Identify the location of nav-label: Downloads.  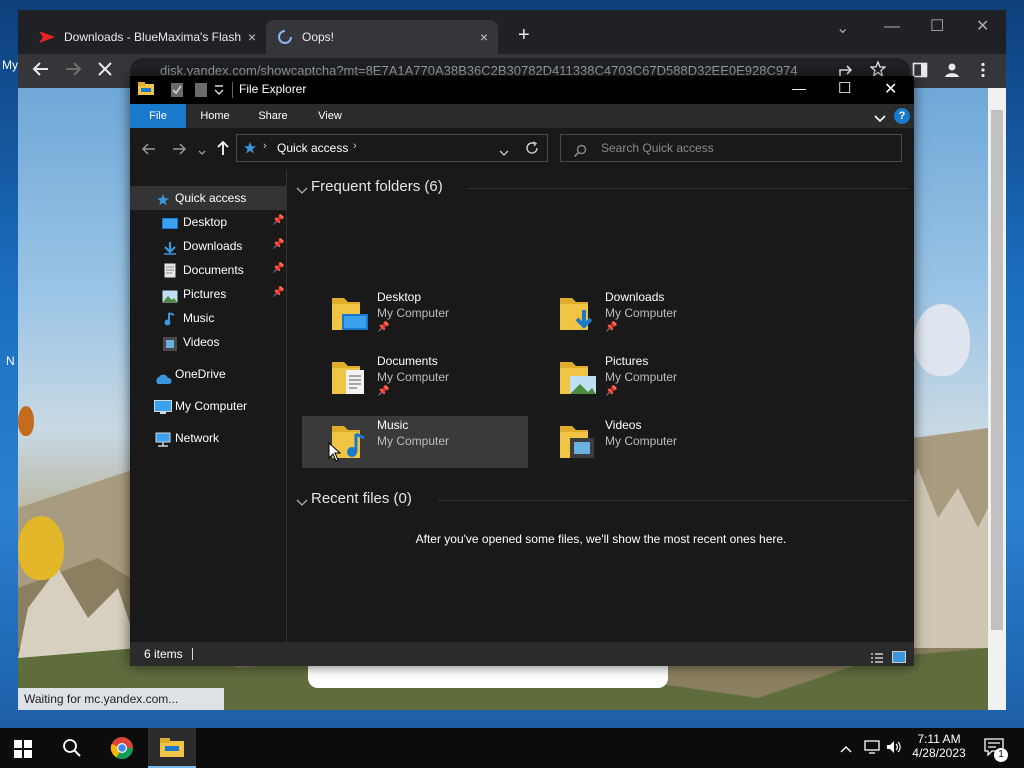
(213, 246).